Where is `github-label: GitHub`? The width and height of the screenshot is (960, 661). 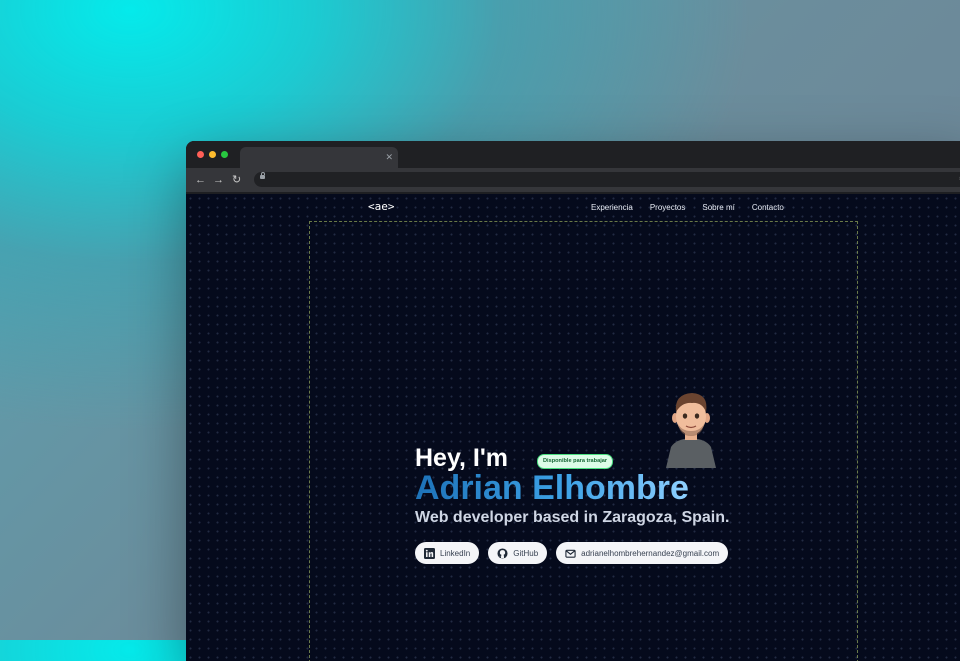
github-label: GitHub is located at coordinates (526, 553).